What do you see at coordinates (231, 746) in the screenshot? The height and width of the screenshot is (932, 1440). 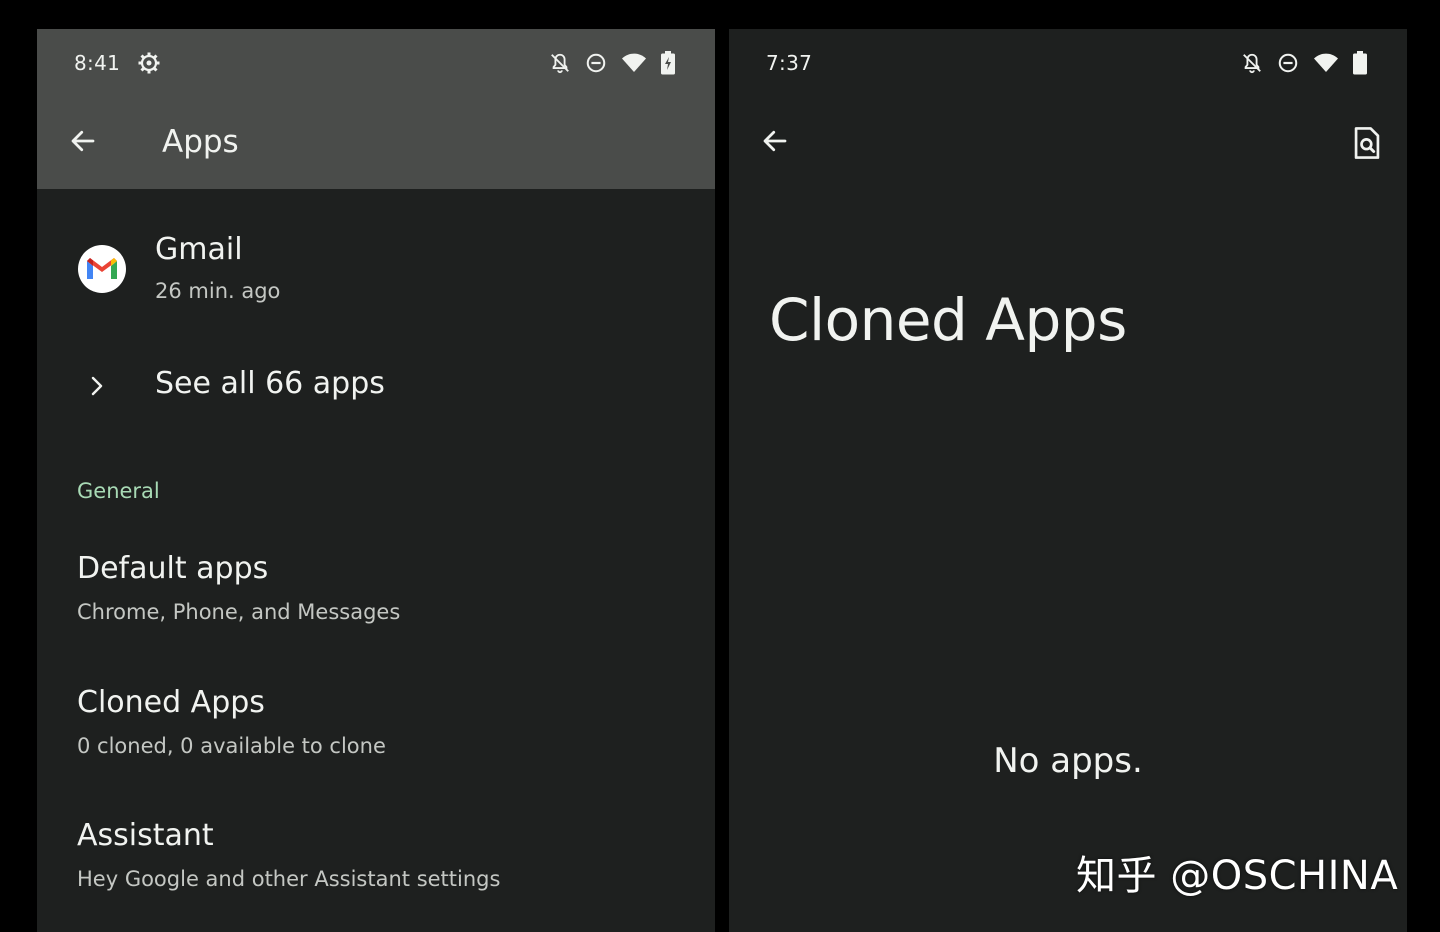 I see `settings-item-subtitle: 0 cloned, 0 available to clone` at bounding box center [231, 746].